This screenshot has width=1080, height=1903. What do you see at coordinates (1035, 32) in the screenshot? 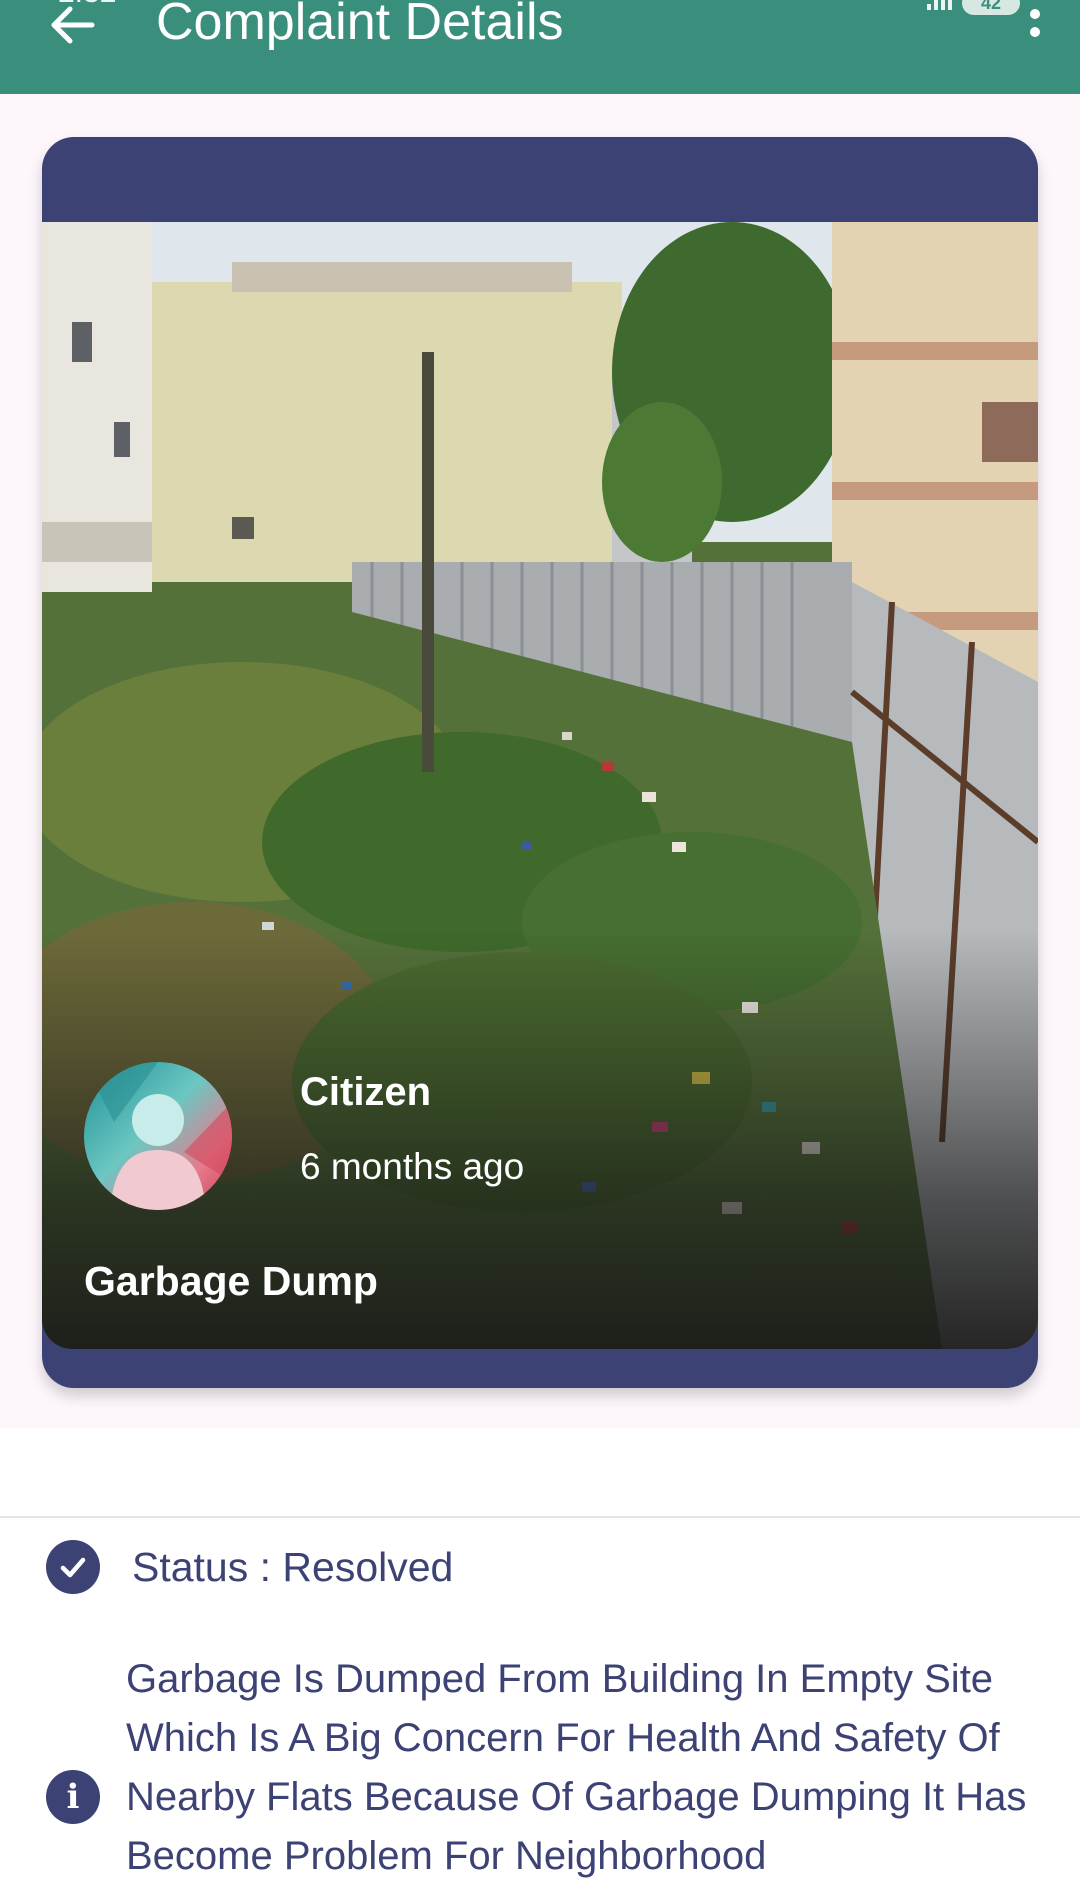
I see `more-vert-icon-dot` at bounding box center [1035, 32].